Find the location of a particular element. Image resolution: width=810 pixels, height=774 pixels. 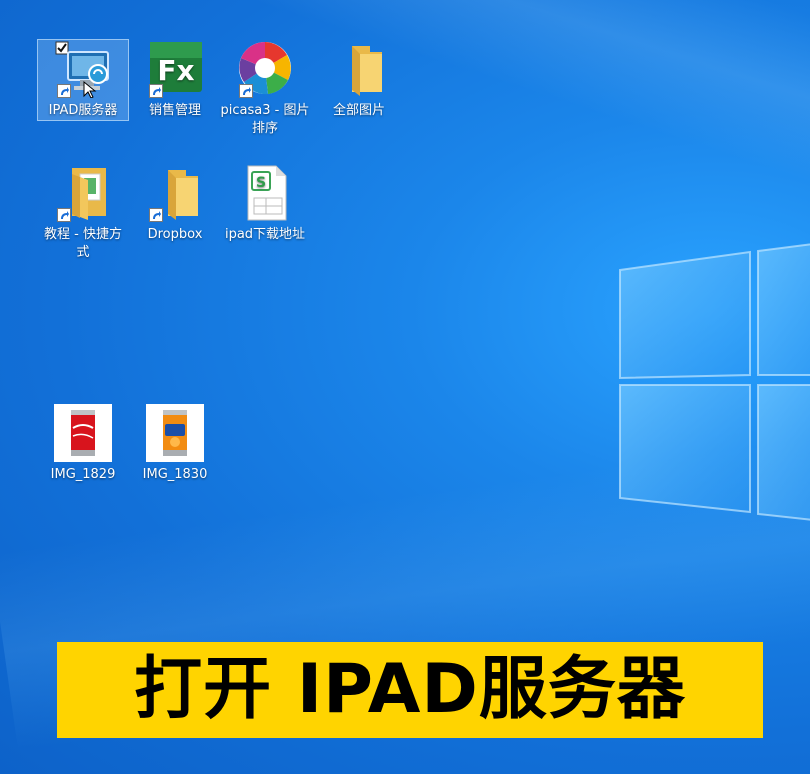

desktop-icon-picasa: picasa3 - 图片排序 is located at coordinates (265, 89).